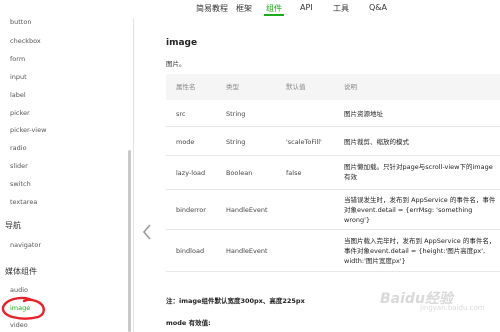 The image size is (500, 332). Describe the element at coordinates (294, 173) in the screenshot. I see `cell-default: false` at that location.